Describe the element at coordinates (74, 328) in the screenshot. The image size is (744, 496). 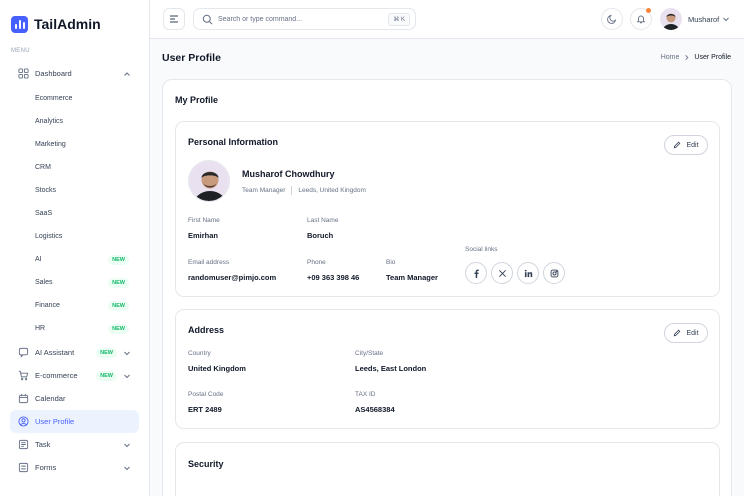
I see `submenu-item-hr: HR NEW` at that location.